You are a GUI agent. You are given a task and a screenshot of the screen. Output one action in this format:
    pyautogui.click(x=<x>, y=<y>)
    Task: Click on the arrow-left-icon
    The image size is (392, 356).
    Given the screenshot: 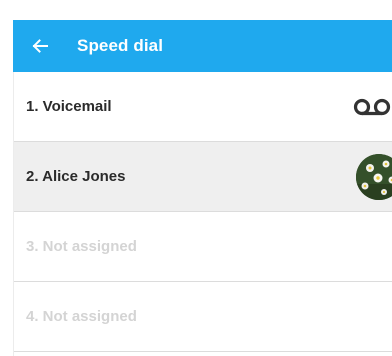 What is the action you would take?
    pyautogui.click(x=40, y=46)
    